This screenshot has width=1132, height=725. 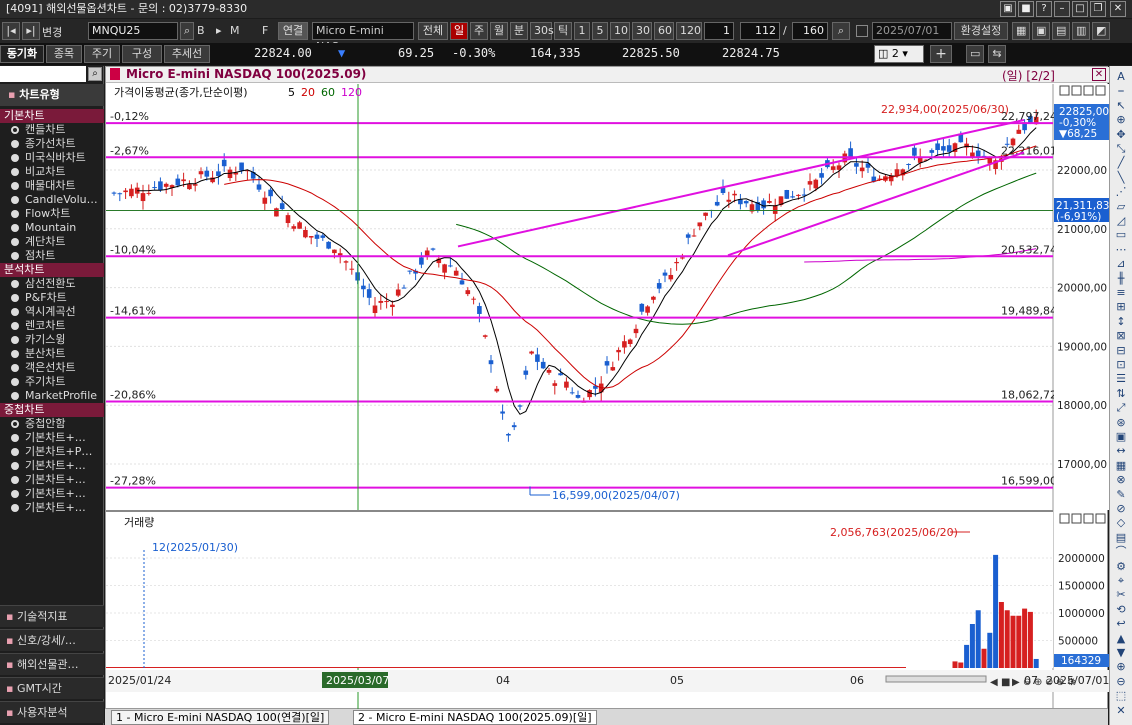 I want to click on sidebar-item: 주기차트, so click(x=52, y=382).